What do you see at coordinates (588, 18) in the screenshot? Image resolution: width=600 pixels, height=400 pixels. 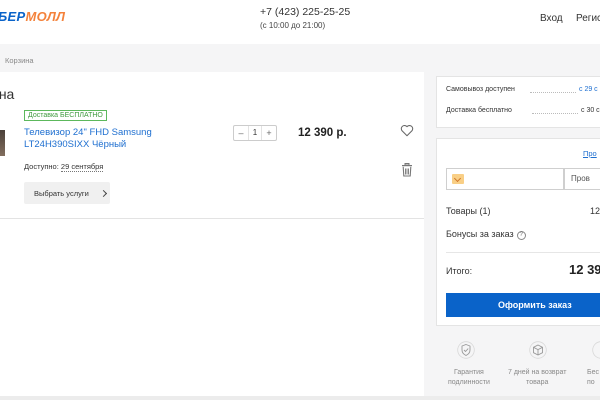 I see `register-link: Регис` at bounding box center [588, 18].